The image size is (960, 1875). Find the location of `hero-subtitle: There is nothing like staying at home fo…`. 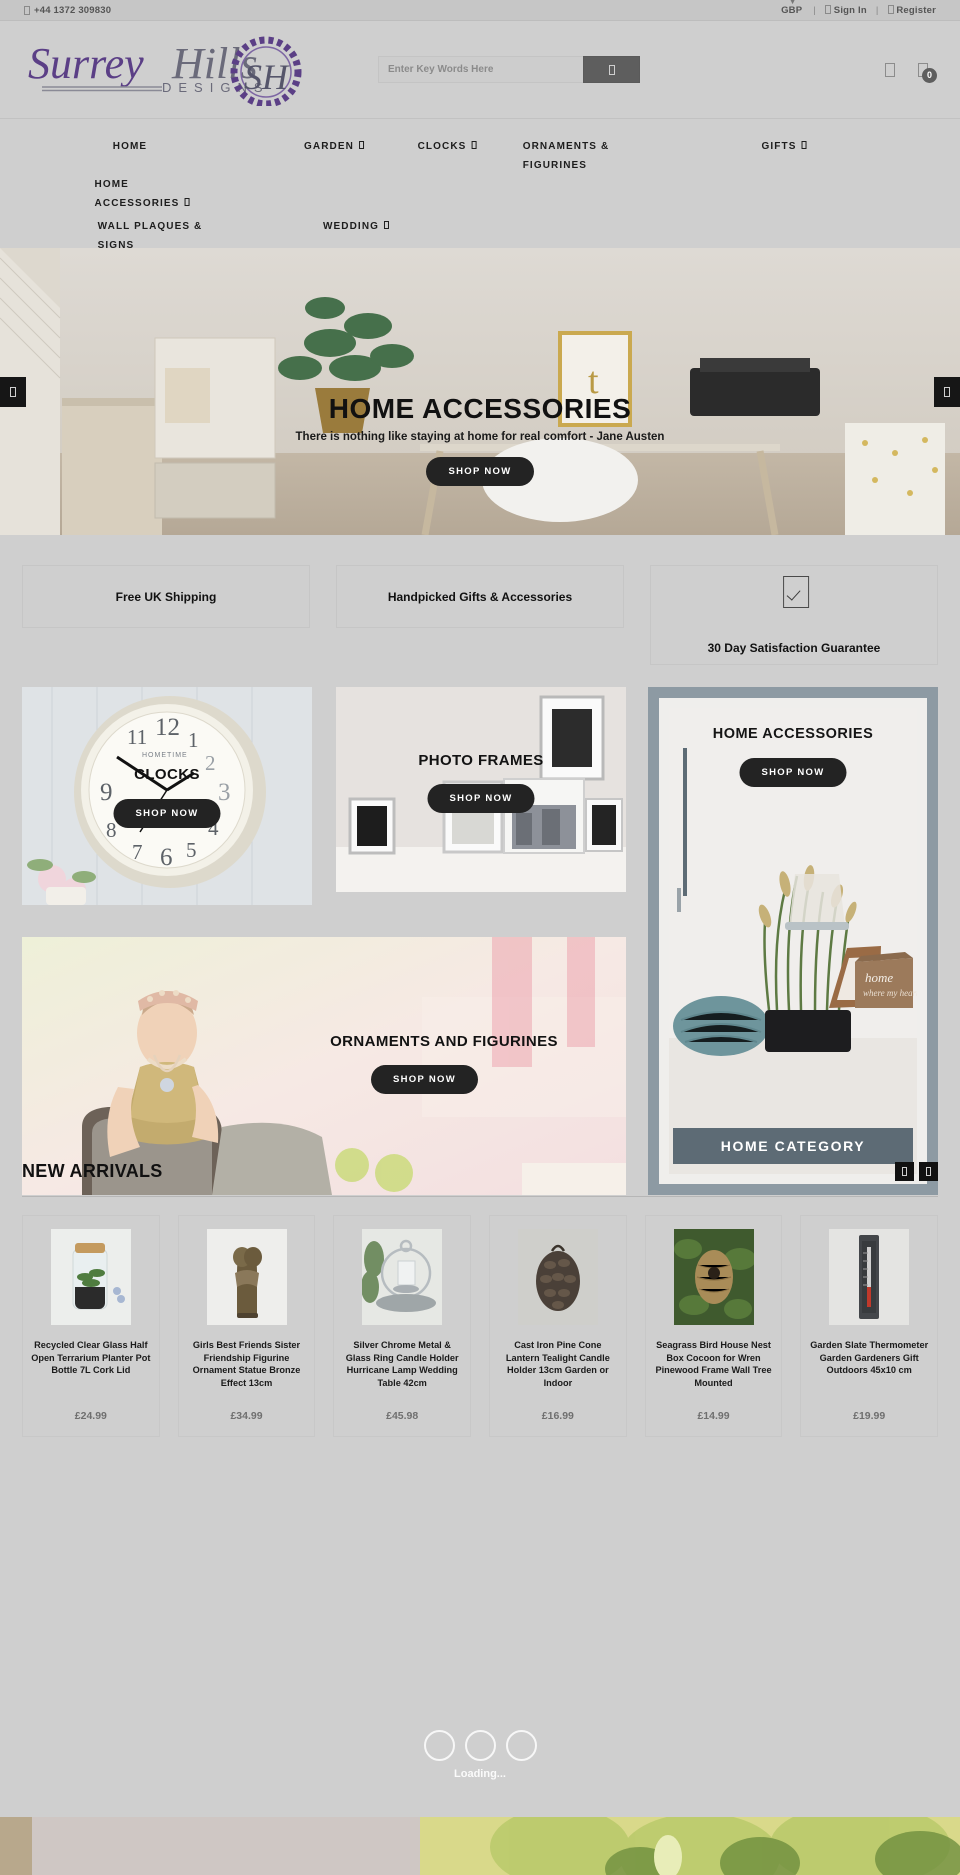

hero-subtitle: There is nothing like staying at home fo… is located at coordinates (480, 436).